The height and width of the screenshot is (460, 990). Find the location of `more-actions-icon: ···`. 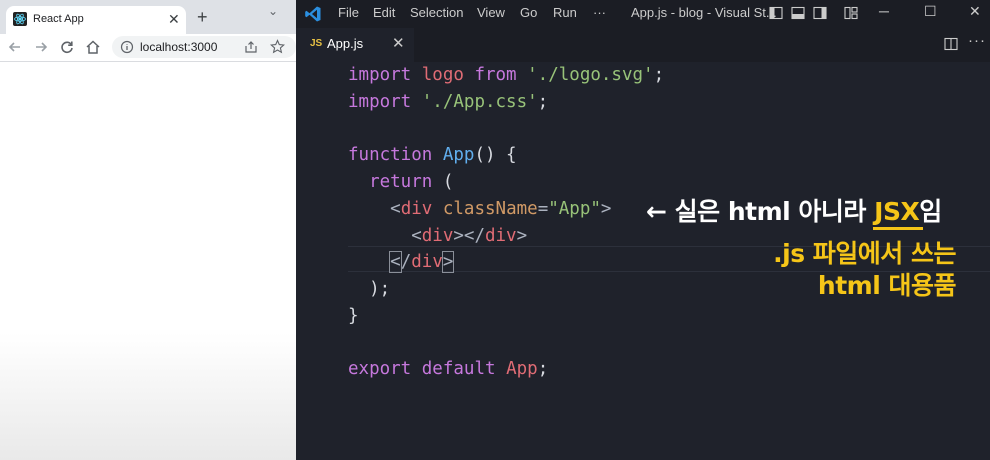

more-actions-icon: ··· is located at coordinates (977, 40).